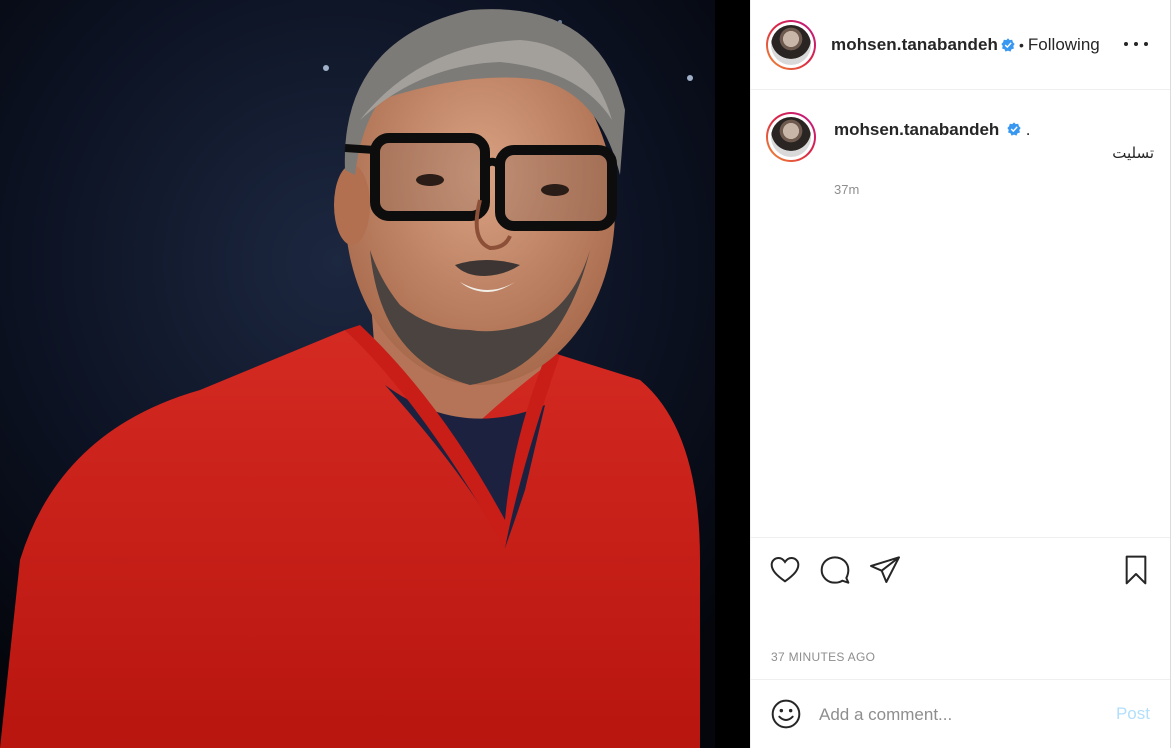 This screenshot has width=1171, height=748. What do you see at coordinates (785, 570) in the screenshot?
I see `heart-icon` at bounding box center [785, 570].